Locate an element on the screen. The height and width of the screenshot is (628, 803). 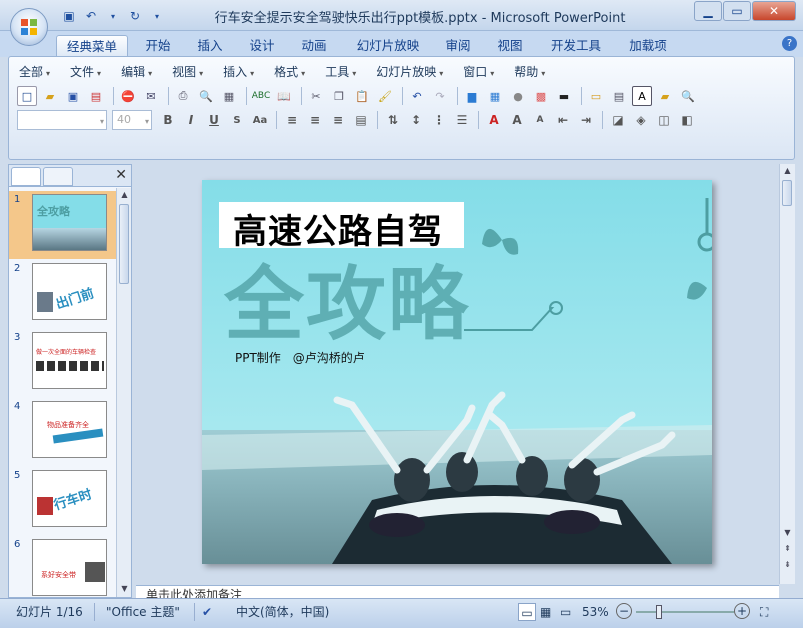
previous-slide-icon: ⇞ is located at coordinates (787, 549).